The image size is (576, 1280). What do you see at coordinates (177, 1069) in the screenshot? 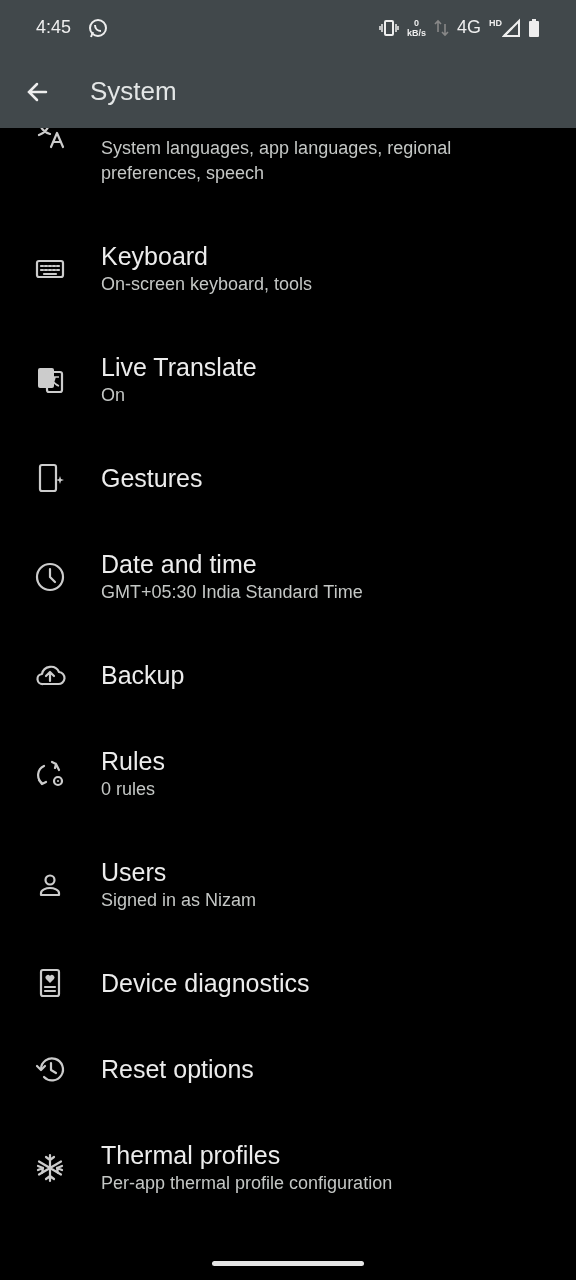
I see `item-title: Reset options` at bounding box center [177, 1069].